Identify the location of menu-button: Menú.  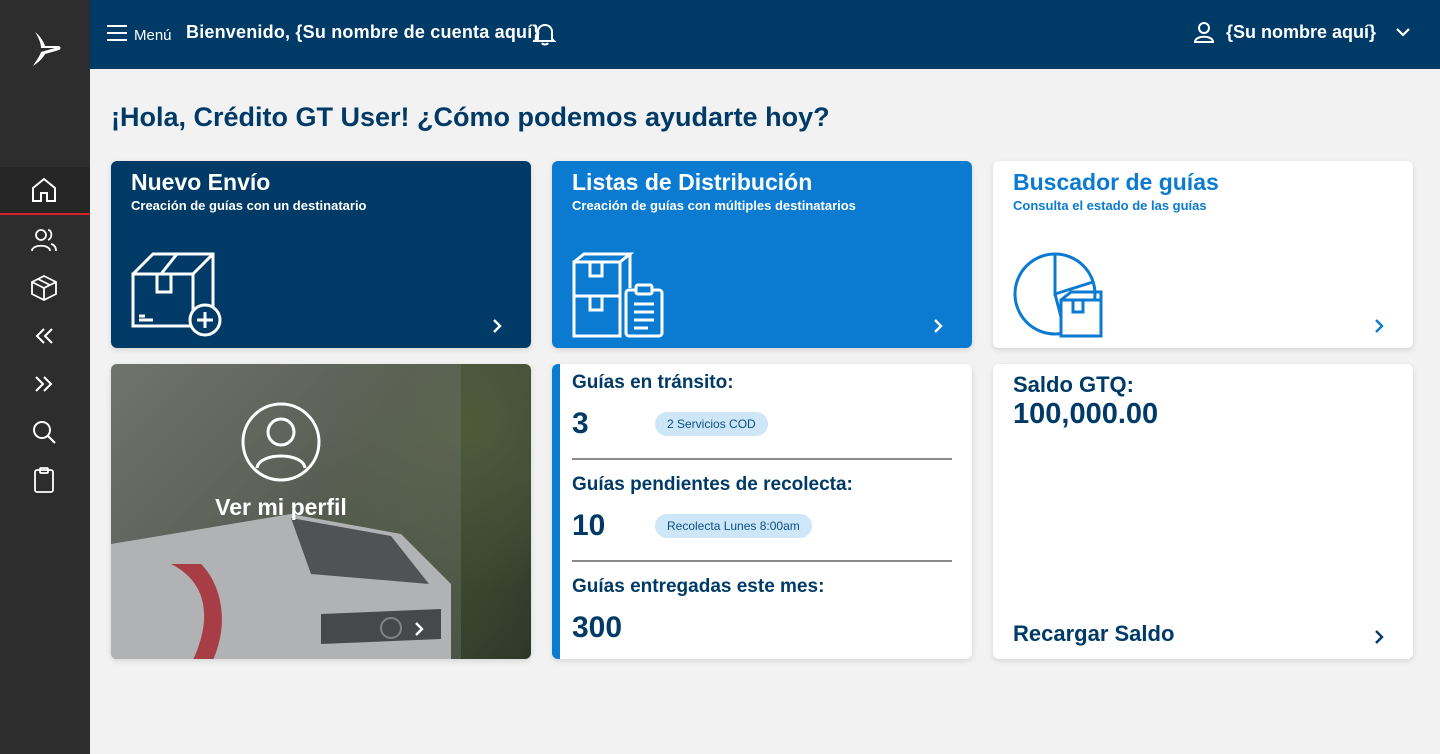
(139, 33).